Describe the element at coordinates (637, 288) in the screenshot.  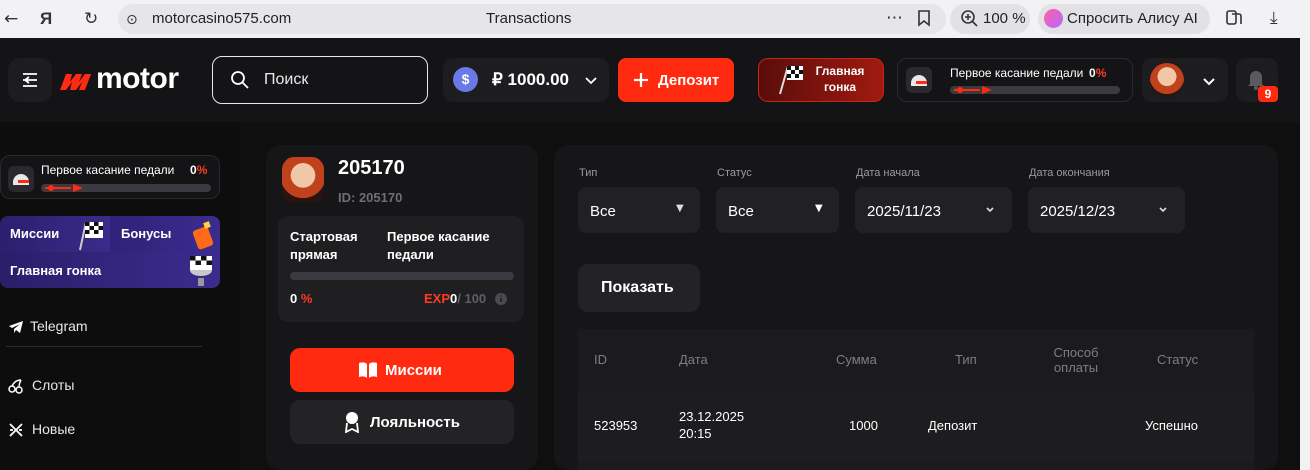
I see `show-button-label: Показать` at that location.